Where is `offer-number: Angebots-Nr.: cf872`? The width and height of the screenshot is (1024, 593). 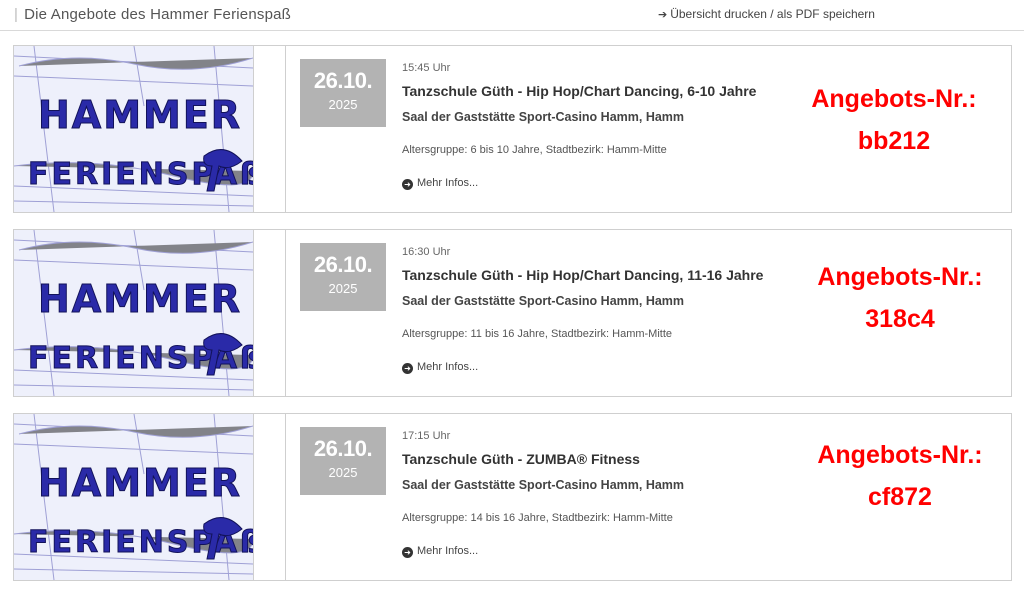 offer-number: Angebots-Nr.: cf872 is located at coordinates (900, 476).